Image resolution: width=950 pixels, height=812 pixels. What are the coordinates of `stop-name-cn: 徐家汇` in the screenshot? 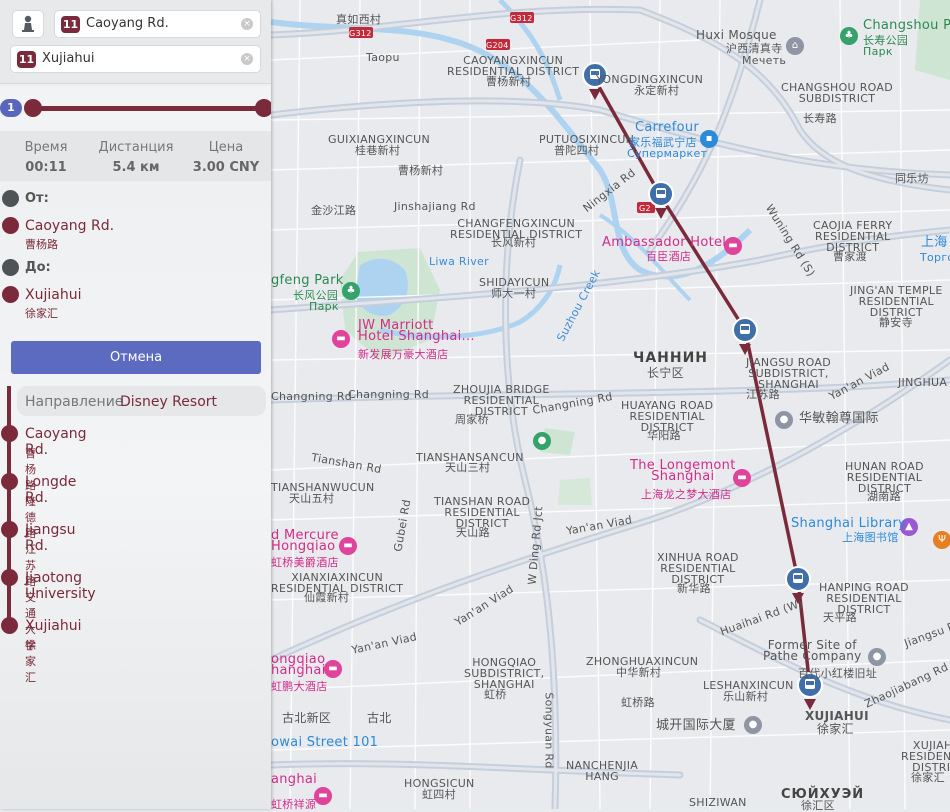 It's located at (30, 661).